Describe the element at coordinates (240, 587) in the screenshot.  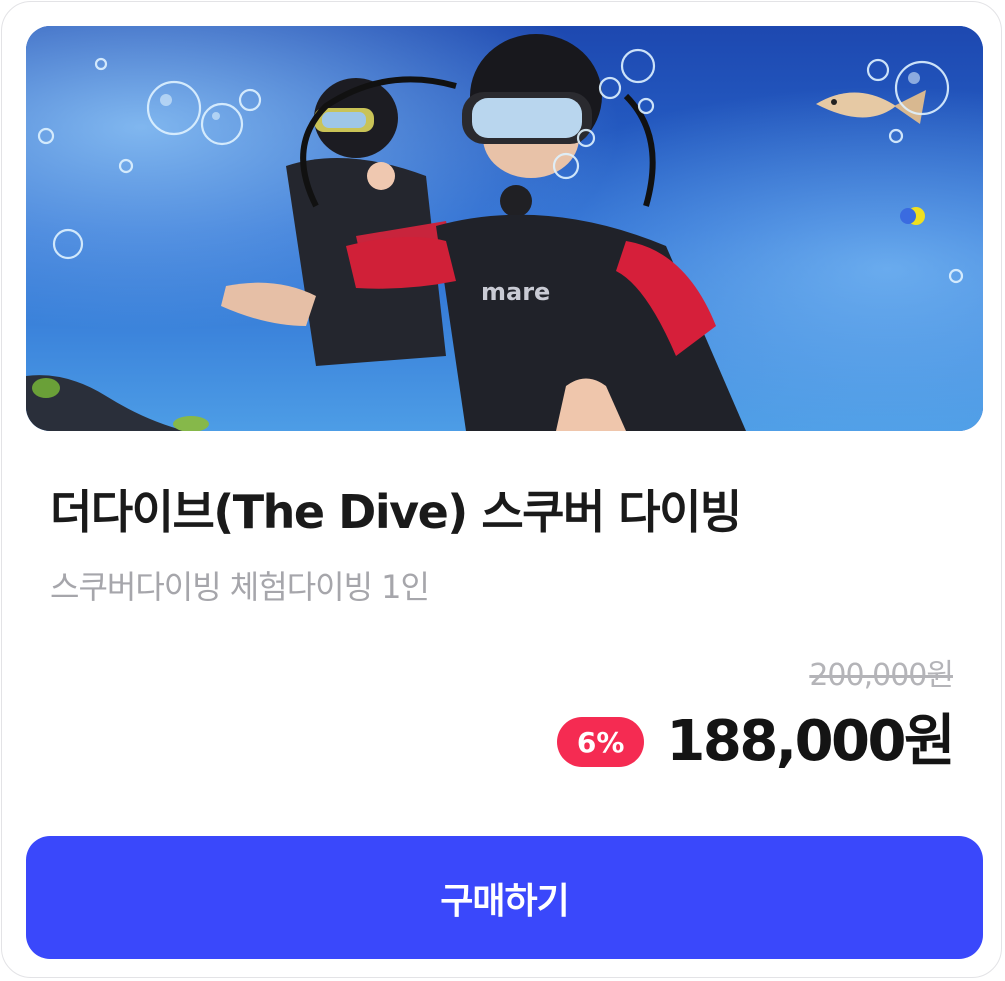
I see `product-subtitle: 스쿠버다이빙 체험다이빙 1인` at that location.